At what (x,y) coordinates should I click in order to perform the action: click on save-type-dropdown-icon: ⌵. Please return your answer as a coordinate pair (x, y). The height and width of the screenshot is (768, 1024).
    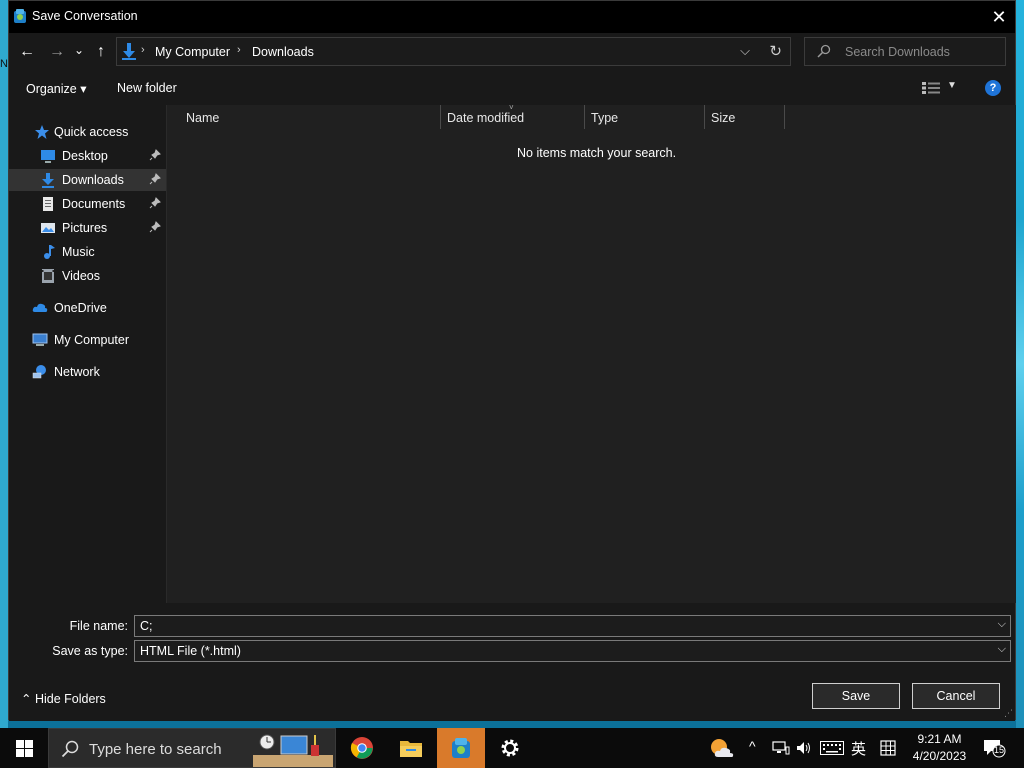
    Looking at the image, I should click on (1002, 649).